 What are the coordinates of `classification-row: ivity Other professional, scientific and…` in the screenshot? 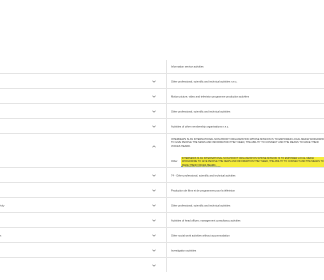 It's located at (162, 205).